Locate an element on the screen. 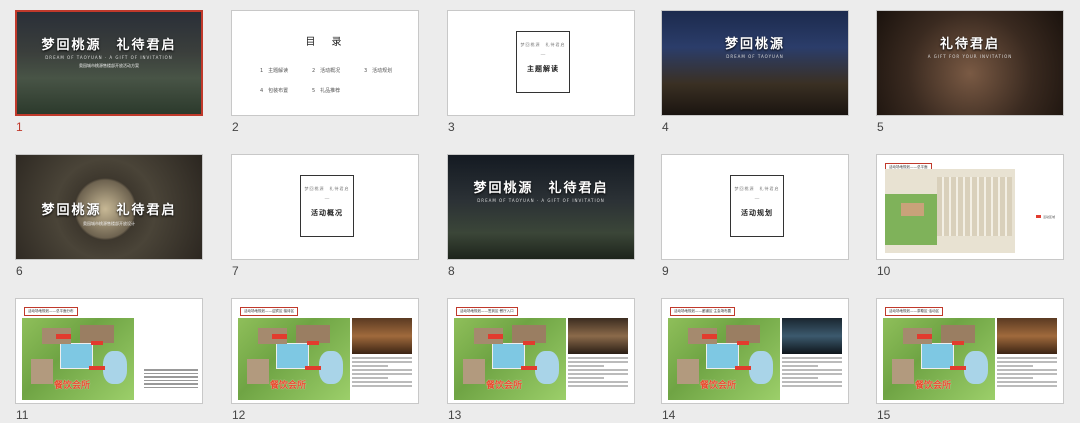  slide-thumbnail-13: 活动场地规划——签到区·餐厅入口 餐饮会所 is located at coordinates (541, 351).